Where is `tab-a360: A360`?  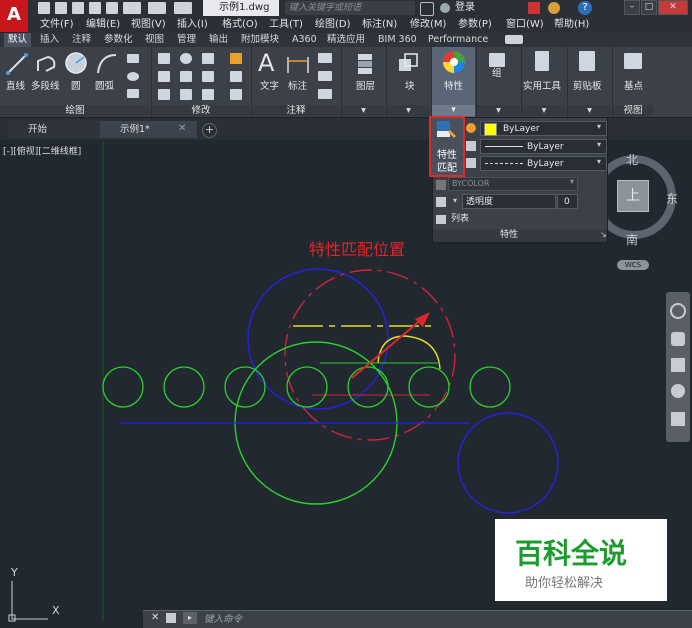 tab-a360: A360 is located at coordinates (304, 40).